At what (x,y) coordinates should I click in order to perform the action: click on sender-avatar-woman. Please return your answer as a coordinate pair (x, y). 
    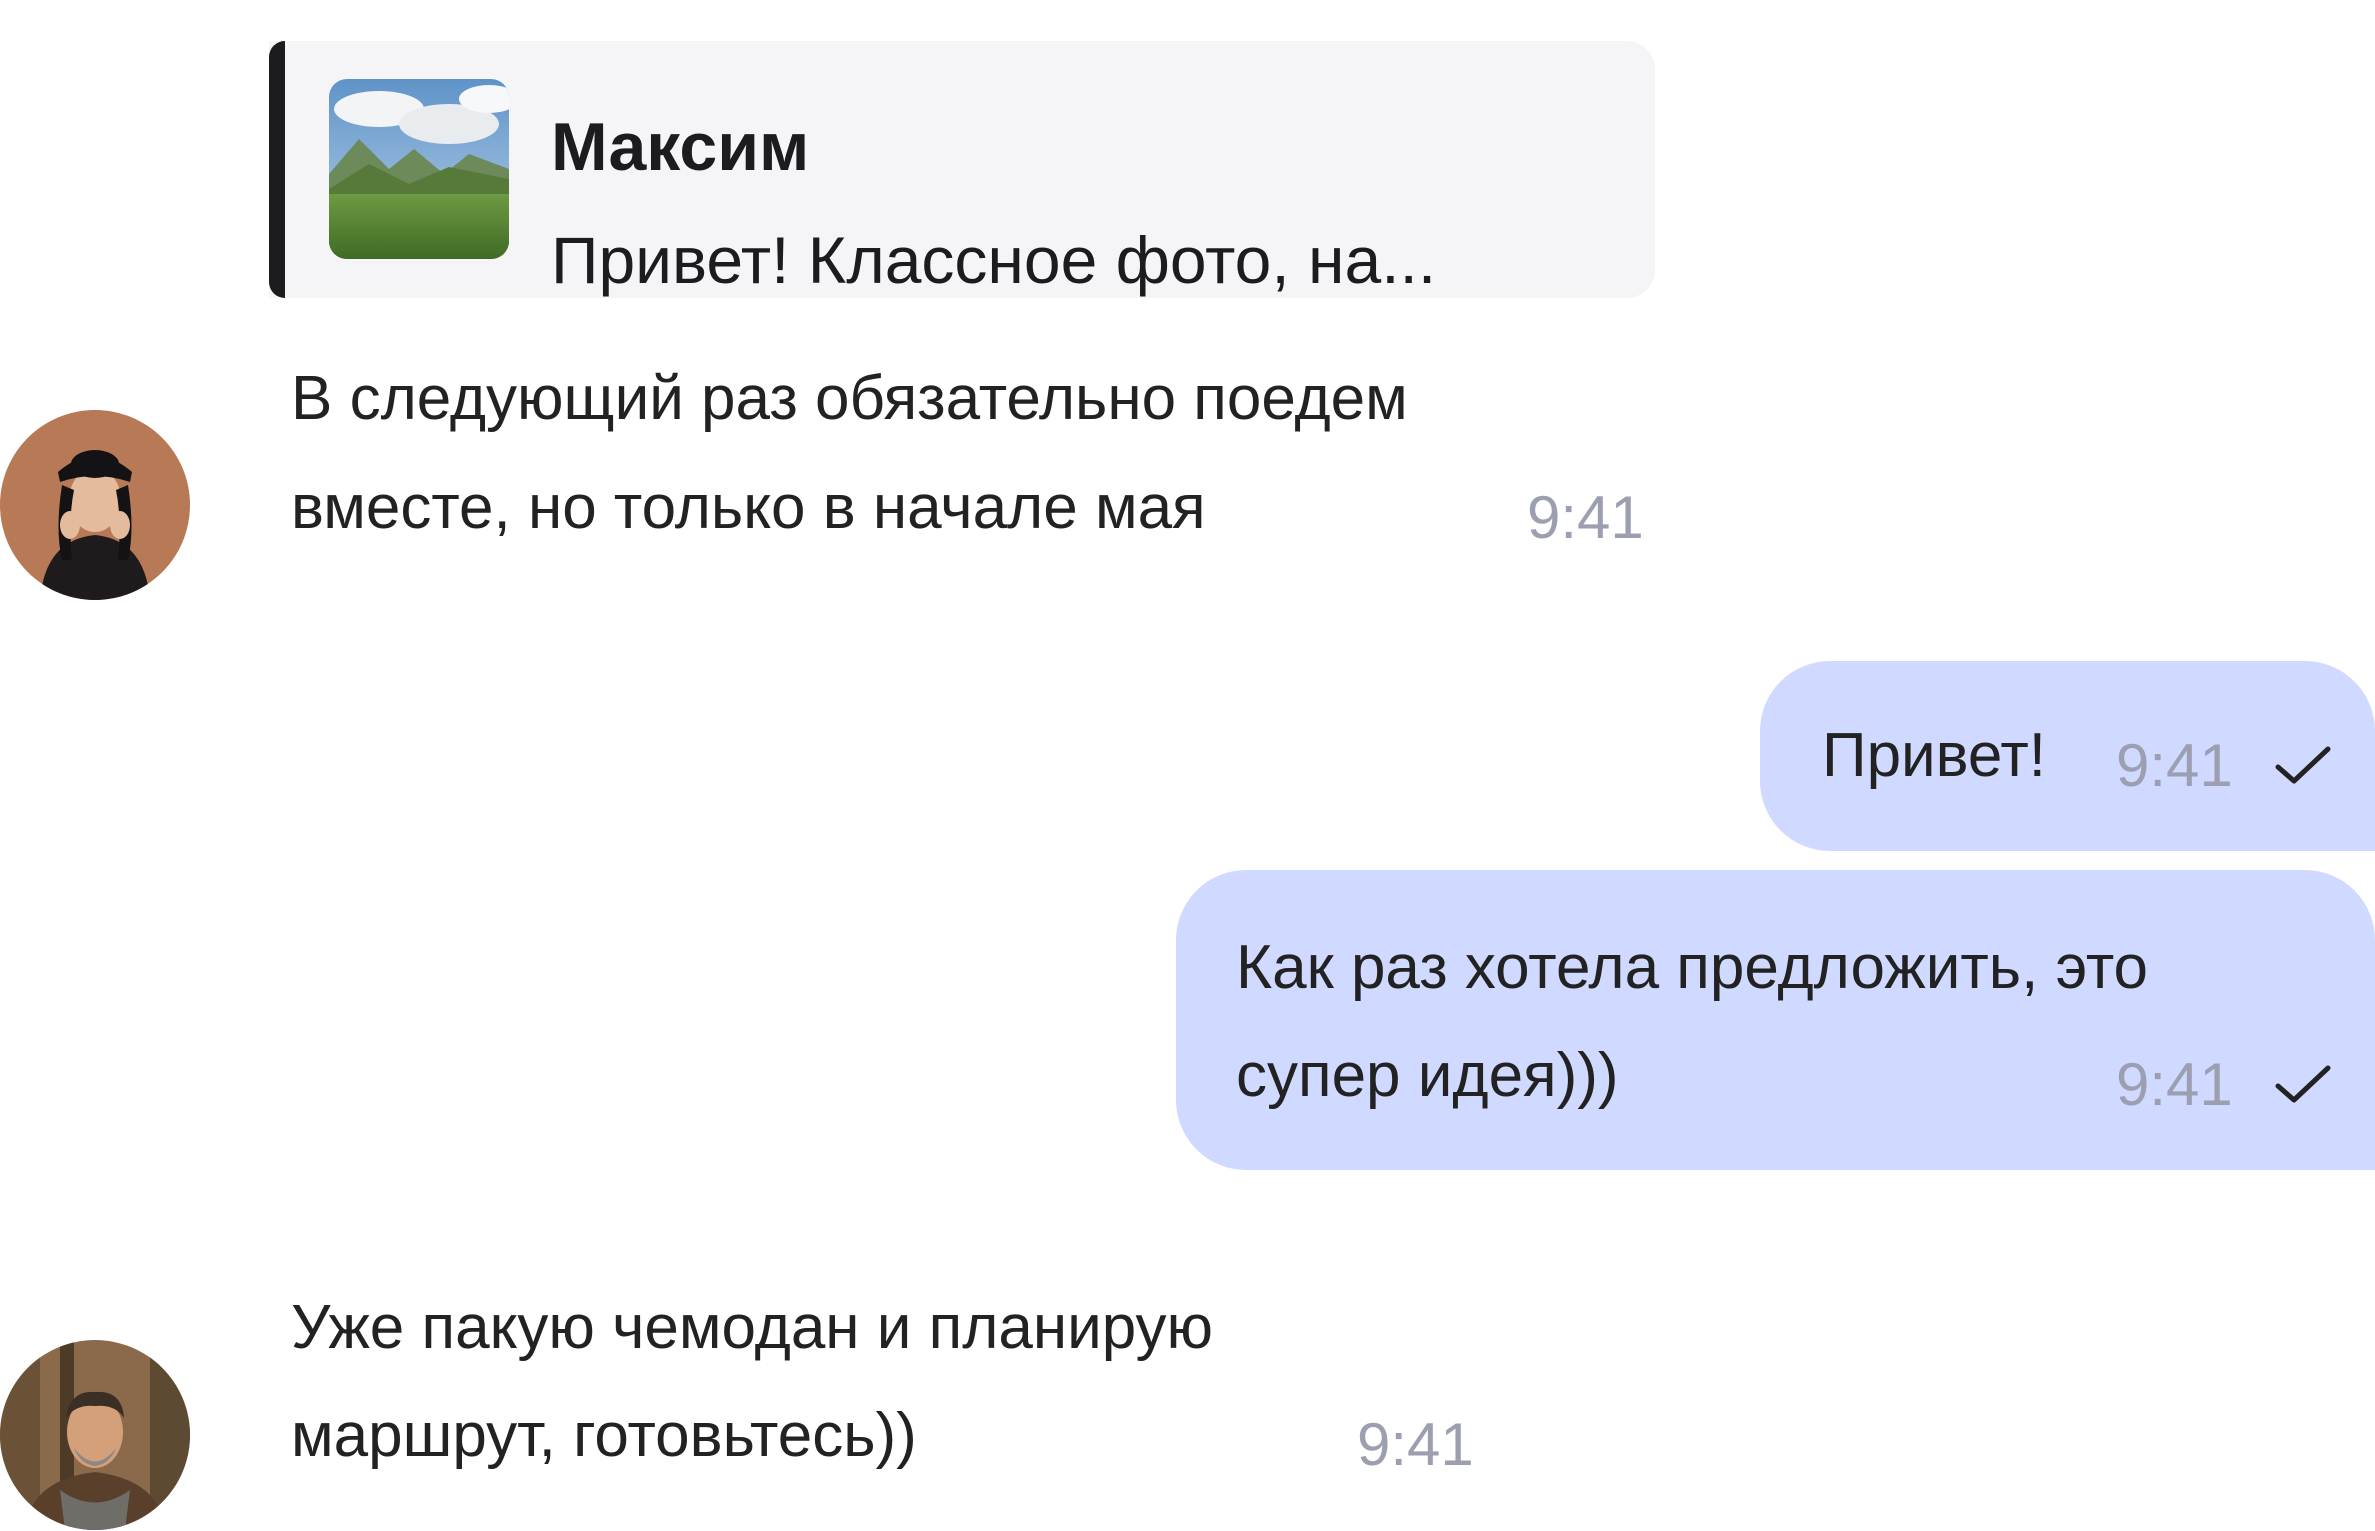
    Looking at the image, I should click on (95, 505).